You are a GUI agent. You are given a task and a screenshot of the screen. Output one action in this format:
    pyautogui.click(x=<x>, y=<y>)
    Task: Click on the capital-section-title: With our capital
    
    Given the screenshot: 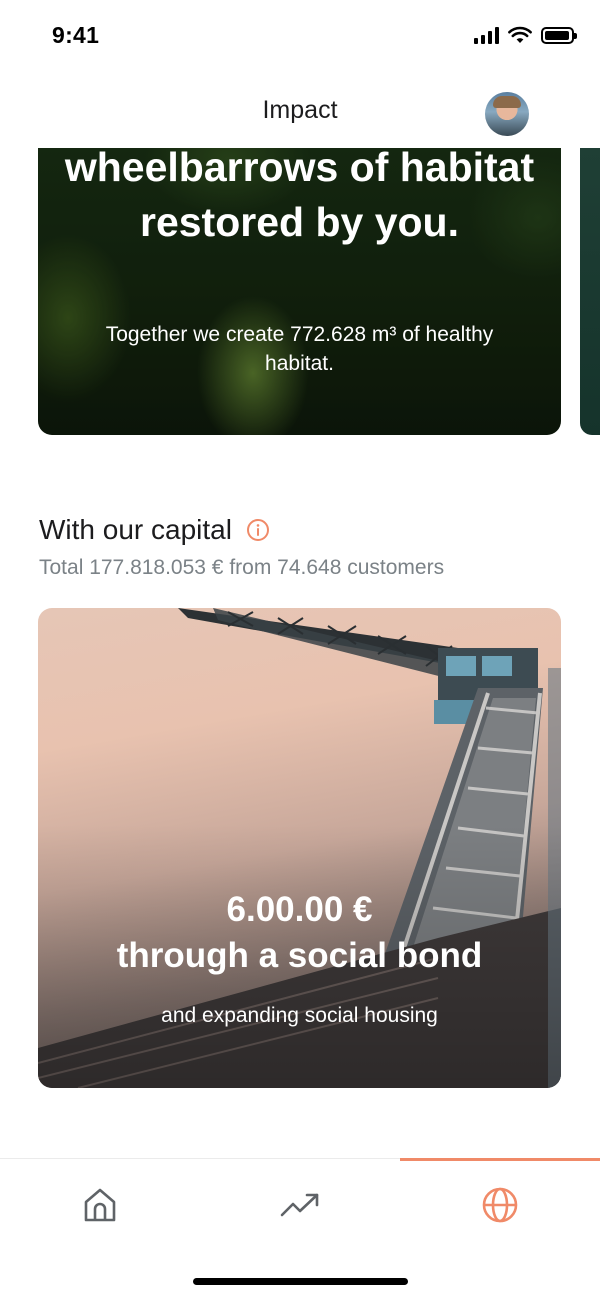 What is the action you would take?
    pyautogui.click(x=154, y=530)
    